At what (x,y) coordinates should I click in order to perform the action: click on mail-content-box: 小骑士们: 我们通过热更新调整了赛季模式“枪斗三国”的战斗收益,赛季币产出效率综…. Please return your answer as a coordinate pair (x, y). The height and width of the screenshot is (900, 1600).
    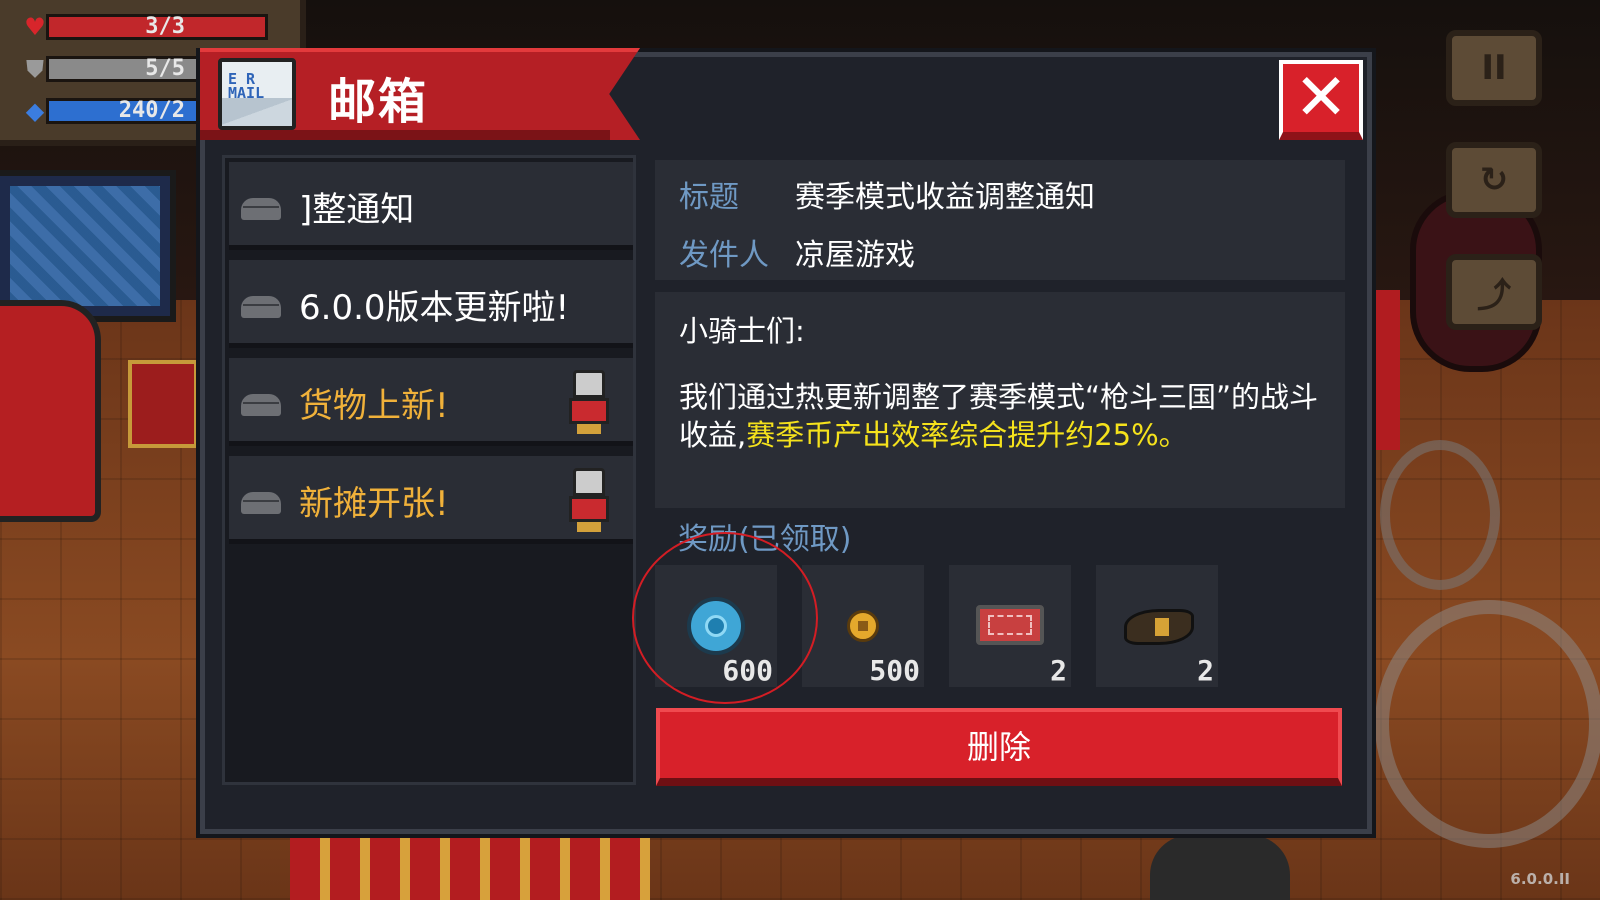
    Looking at the image, I should click on (1000, 400).